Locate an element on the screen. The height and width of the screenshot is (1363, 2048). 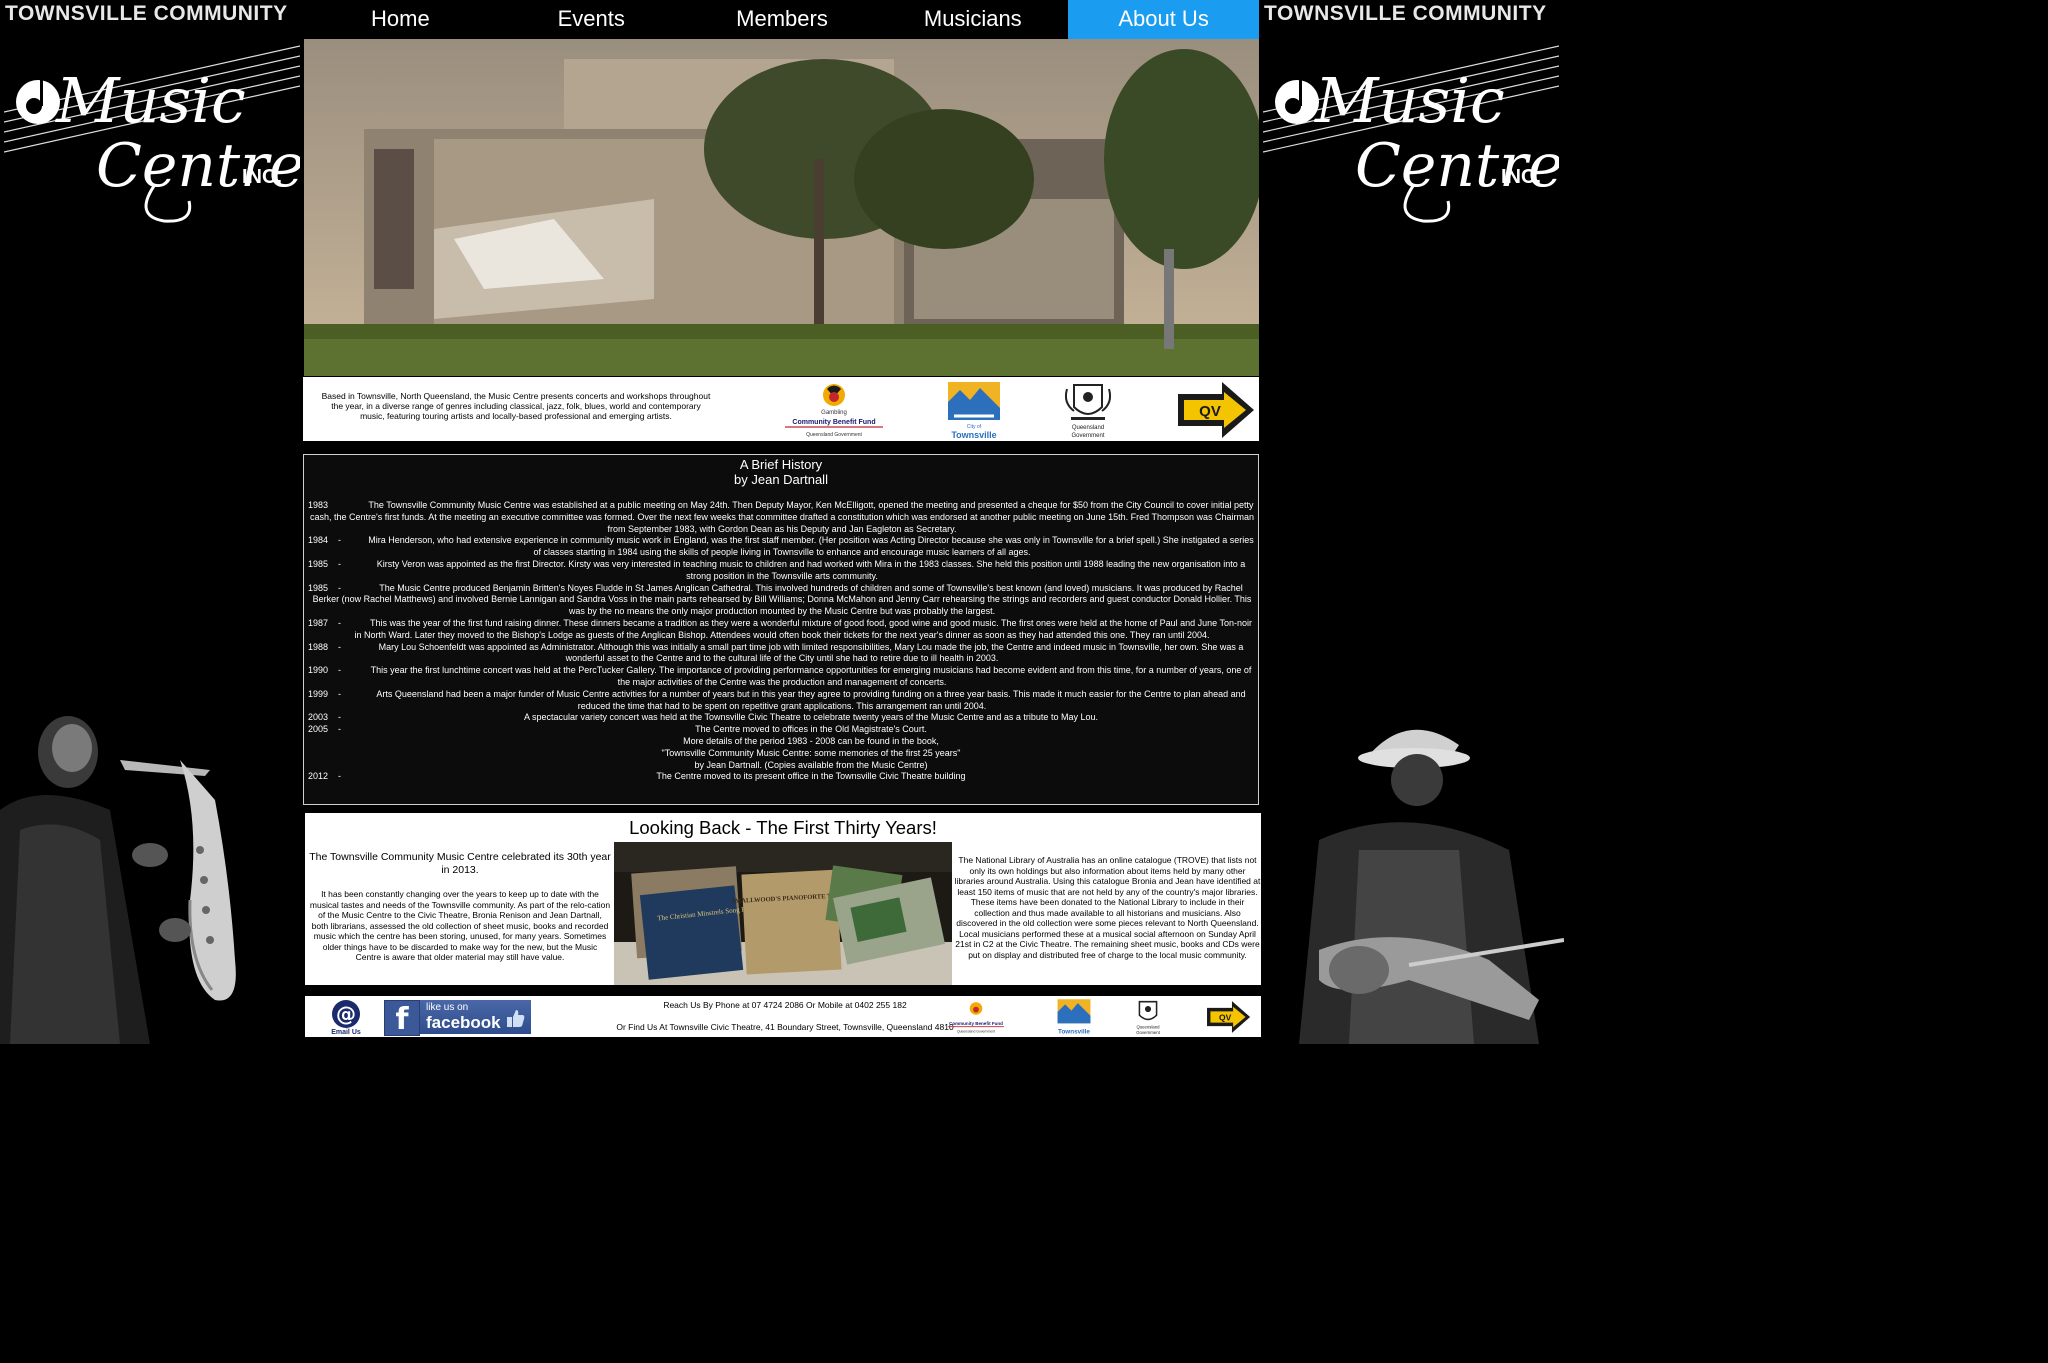
guitar-player-image is located at coordinates (1411, 872).